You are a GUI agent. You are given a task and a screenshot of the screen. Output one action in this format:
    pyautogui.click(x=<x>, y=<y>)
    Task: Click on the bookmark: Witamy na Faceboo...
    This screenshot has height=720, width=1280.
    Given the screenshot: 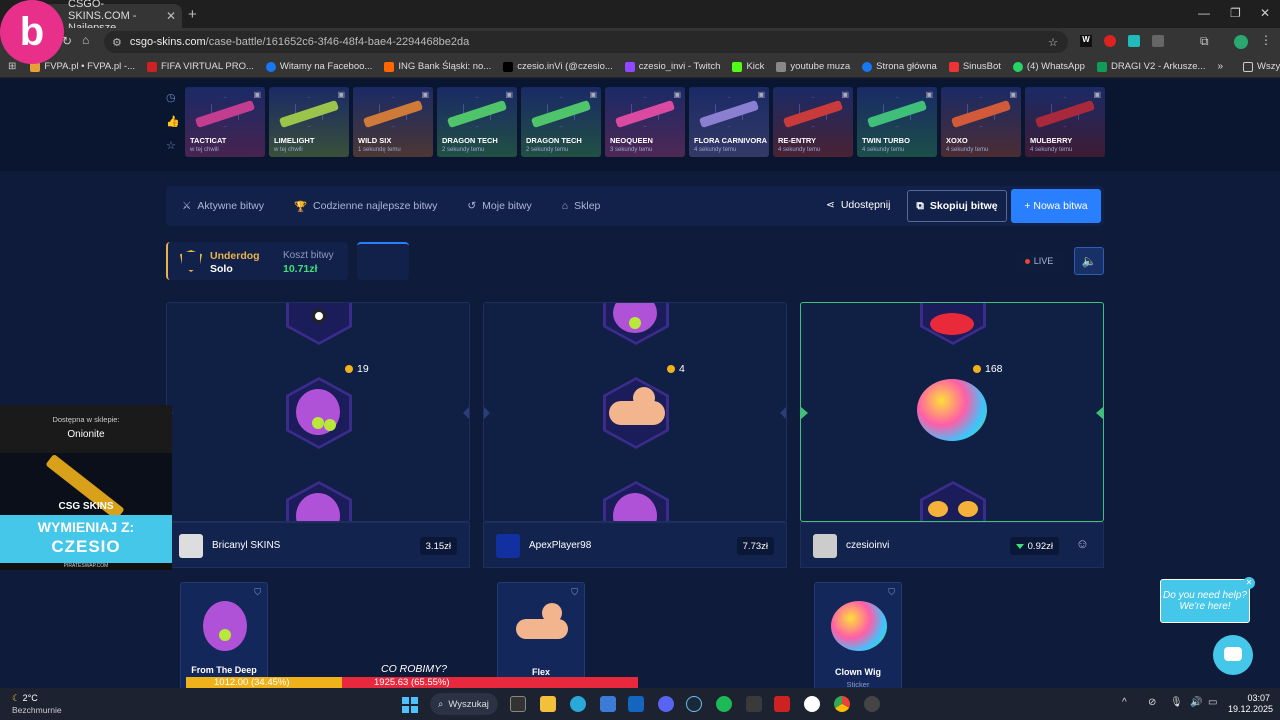 What is the action you would take?
    pyautogui.click(x=318, y=66)
    